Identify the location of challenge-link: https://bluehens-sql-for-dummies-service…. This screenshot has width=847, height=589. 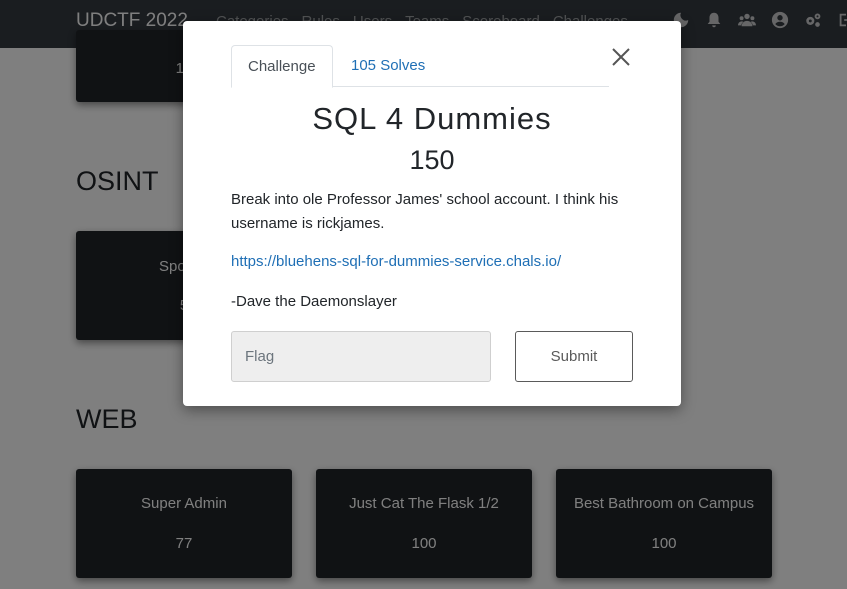
(396, 261).